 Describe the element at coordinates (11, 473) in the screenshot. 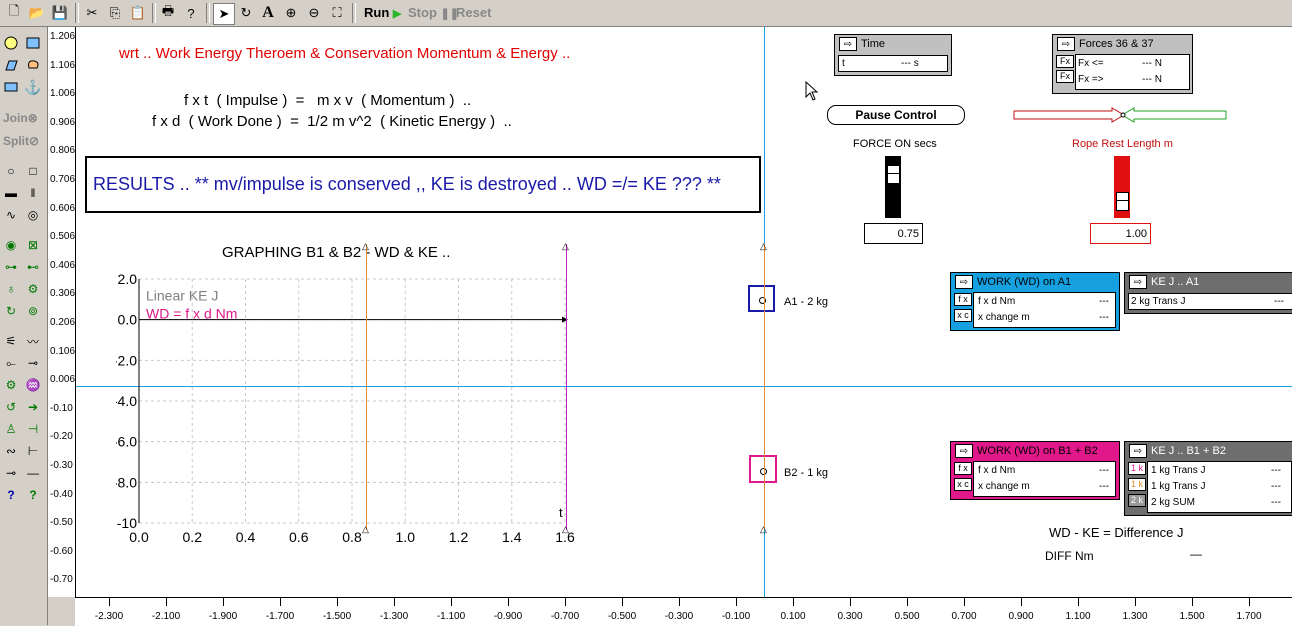

I see `slider-control-icon: ⊸` at that location.